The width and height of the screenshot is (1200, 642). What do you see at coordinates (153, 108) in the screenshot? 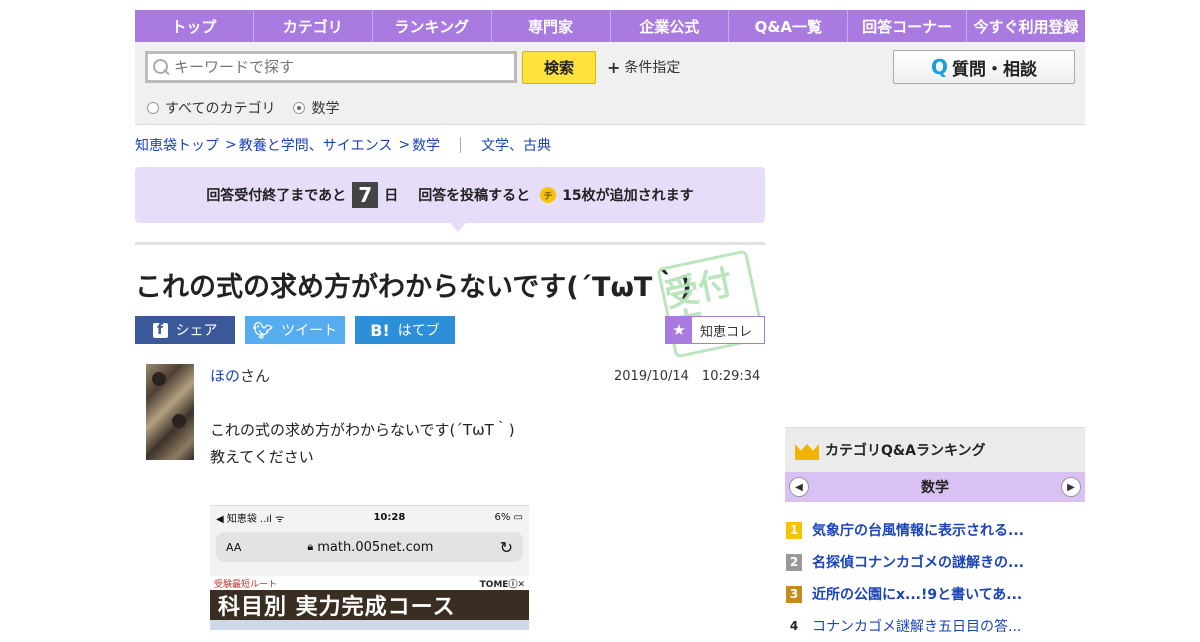
I see `radio-indicator` at bounding box center [153, 108].